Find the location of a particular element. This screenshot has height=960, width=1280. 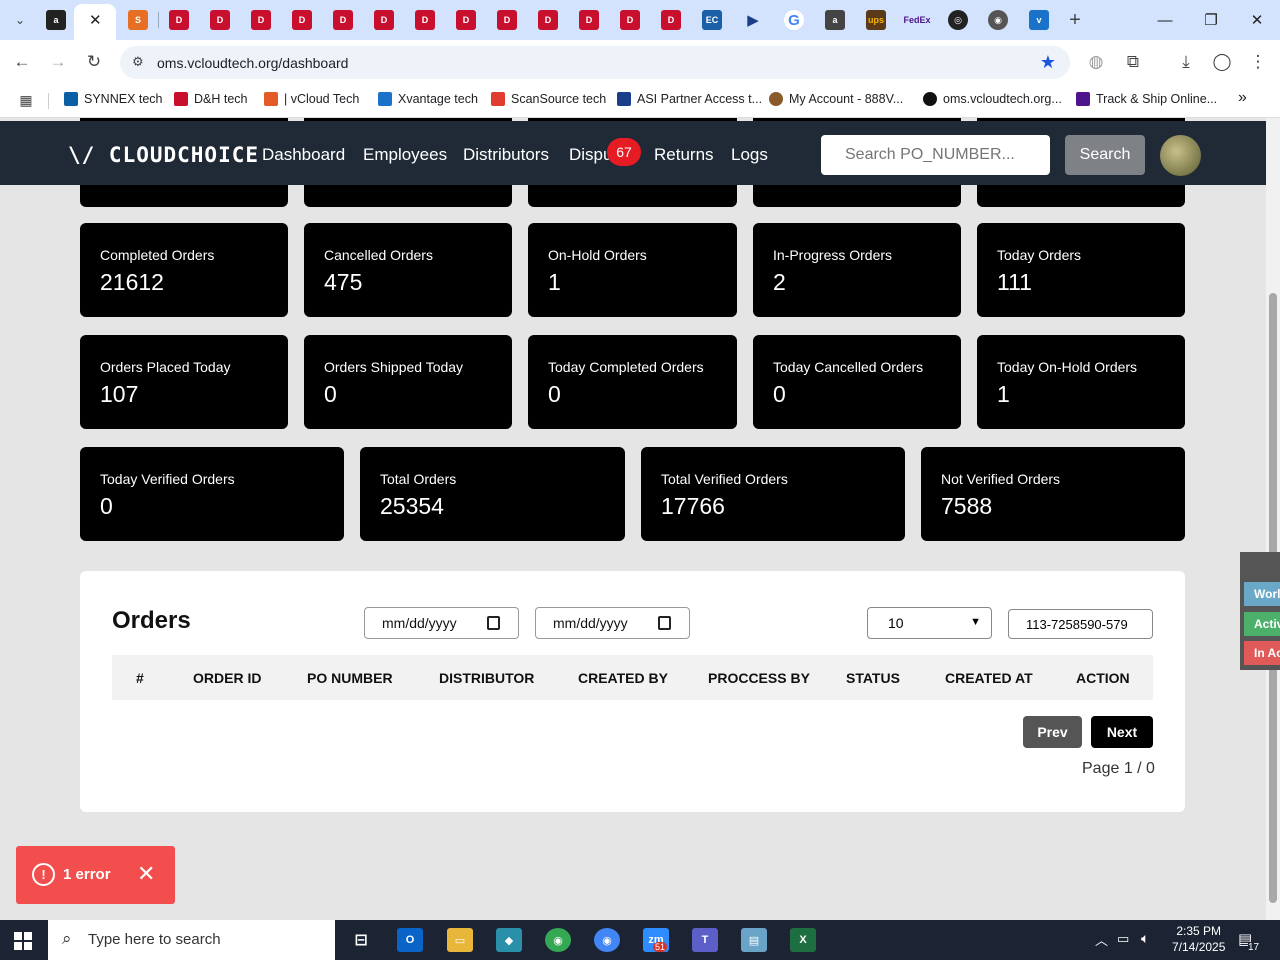

bookmark-item: Xvantage tech is located at coordinates (428, 99).